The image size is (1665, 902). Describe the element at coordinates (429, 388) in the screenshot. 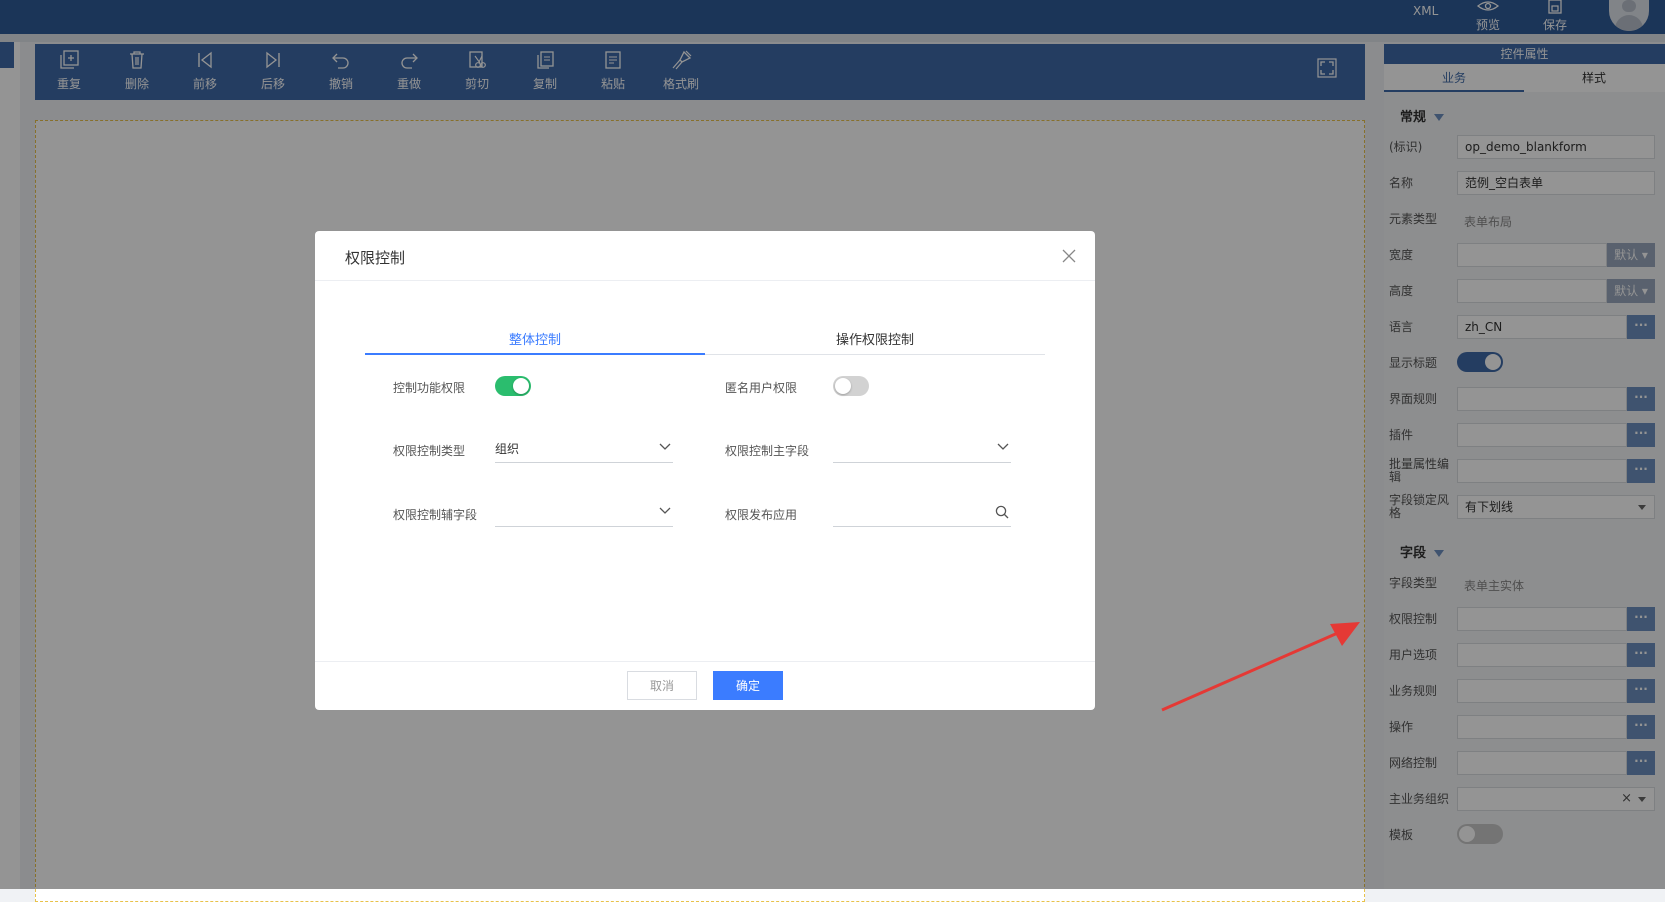

I see `func-perm-label: 控制功能权限` at that location.